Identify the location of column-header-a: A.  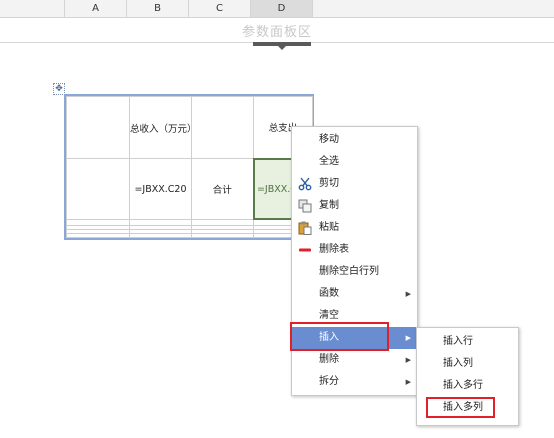
(96, 8).